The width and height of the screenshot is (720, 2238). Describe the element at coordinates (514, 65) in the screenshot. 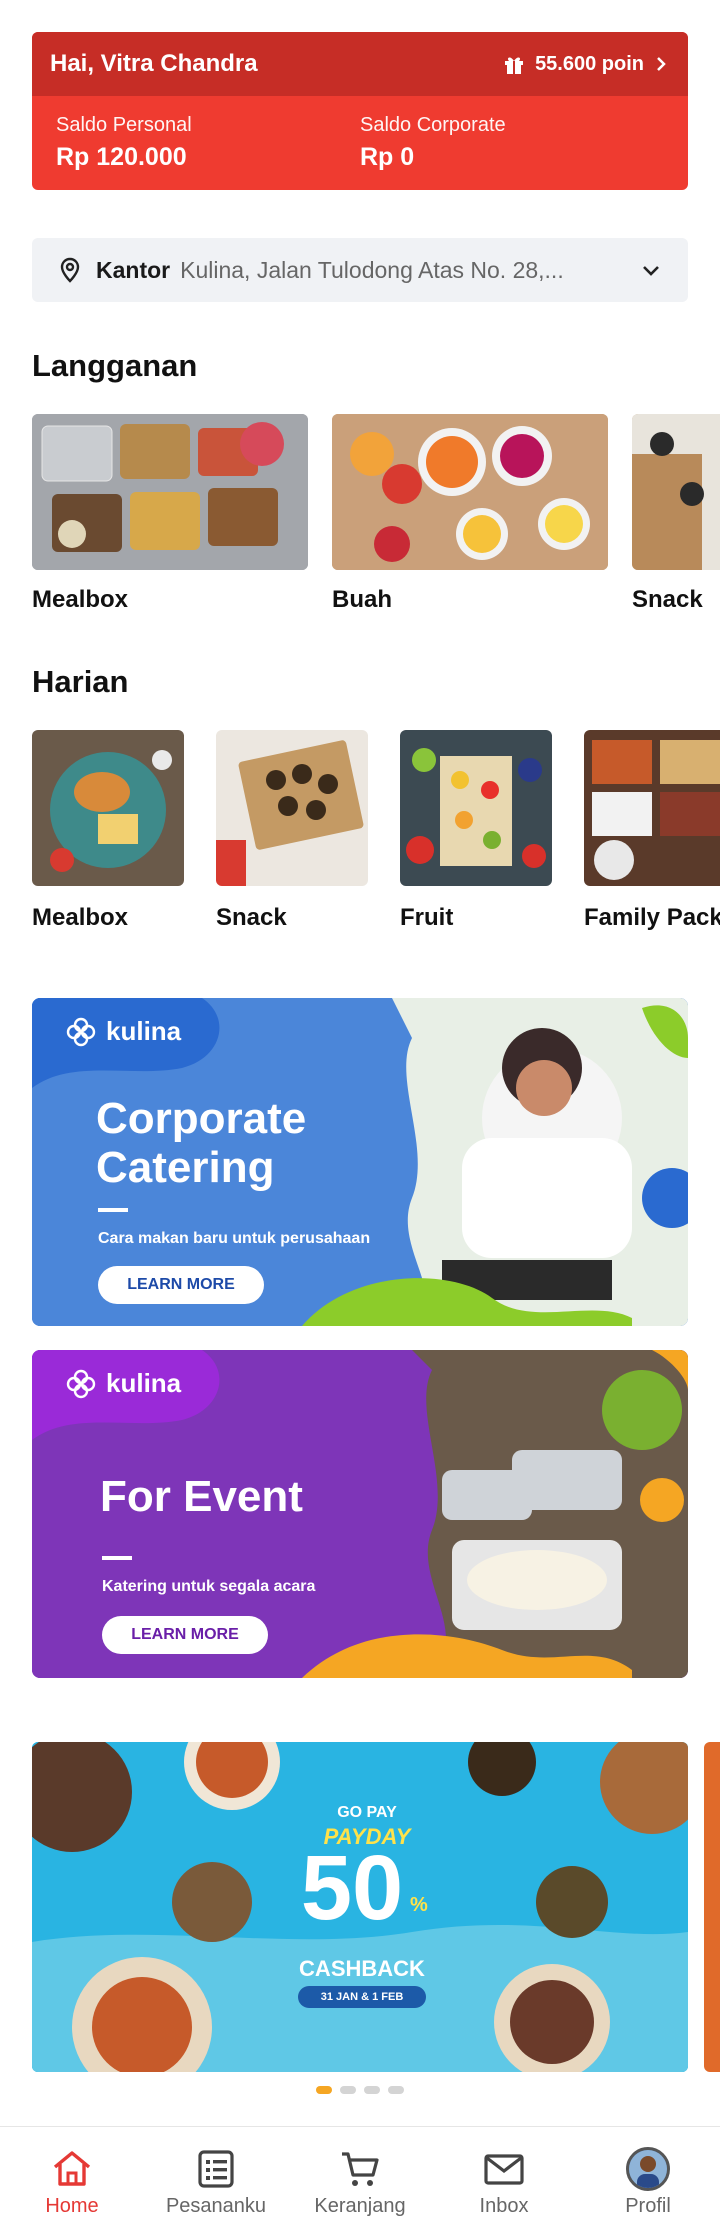

I see `gift-icon` at that location.